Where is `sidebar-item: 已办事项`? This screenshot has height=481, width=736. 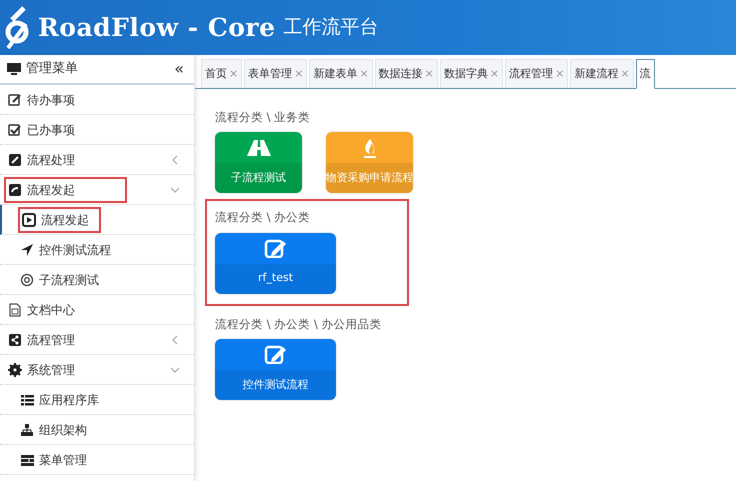 sidebar-item: 已办事项 is located at coordinates (97, 130).